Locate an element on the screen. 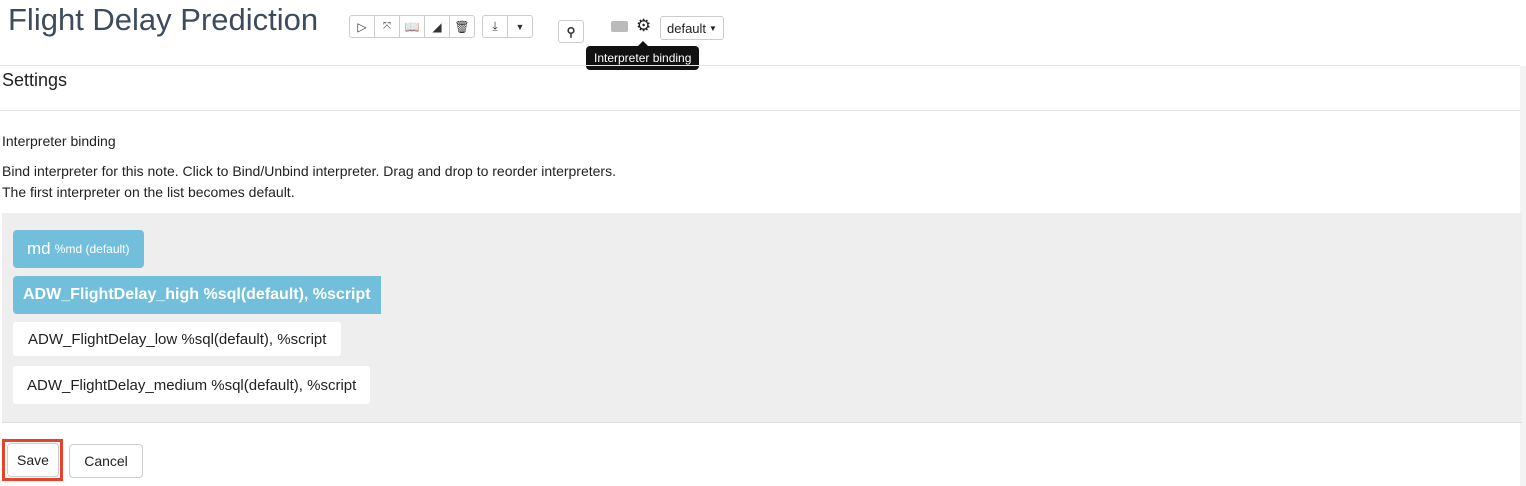 This screenshot has height=486, width=1526. default-dropdown: default ▼ is located at coordinates (692, 28).